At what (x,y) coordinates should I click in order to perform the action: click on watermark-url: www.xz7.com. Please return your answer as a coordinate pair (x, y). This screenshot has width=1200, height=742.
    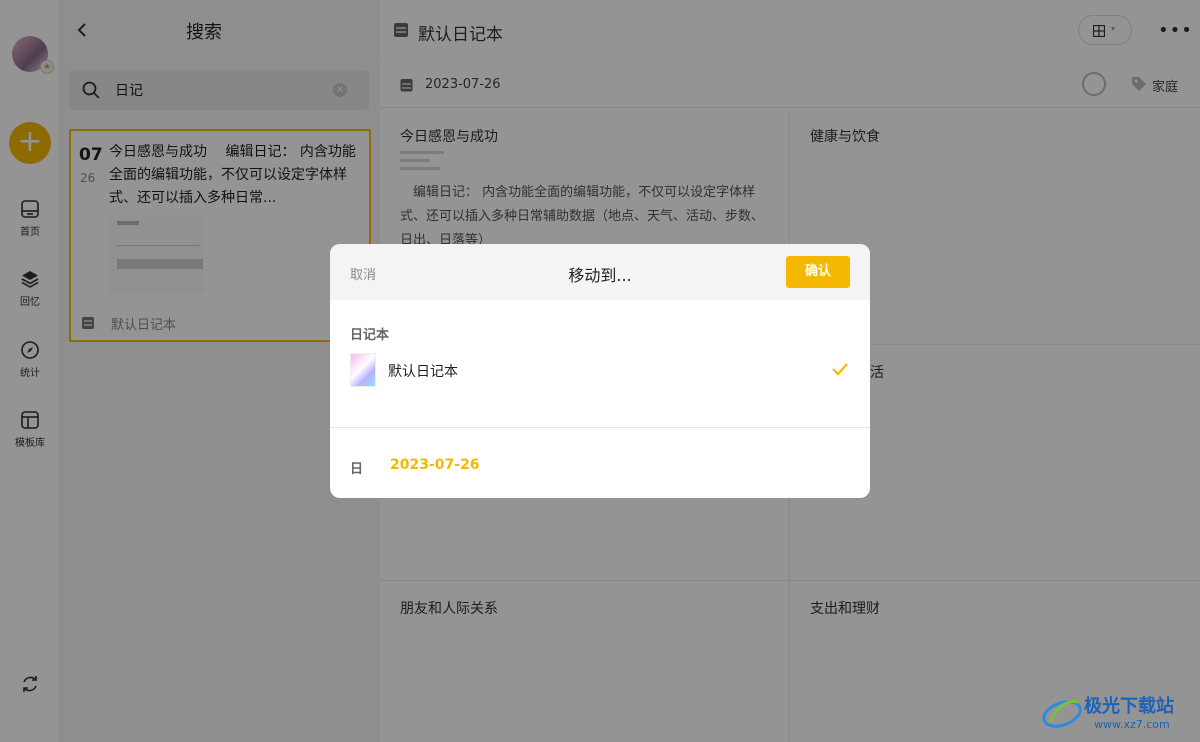
    Looking at the image, I should click on (1132, 724).